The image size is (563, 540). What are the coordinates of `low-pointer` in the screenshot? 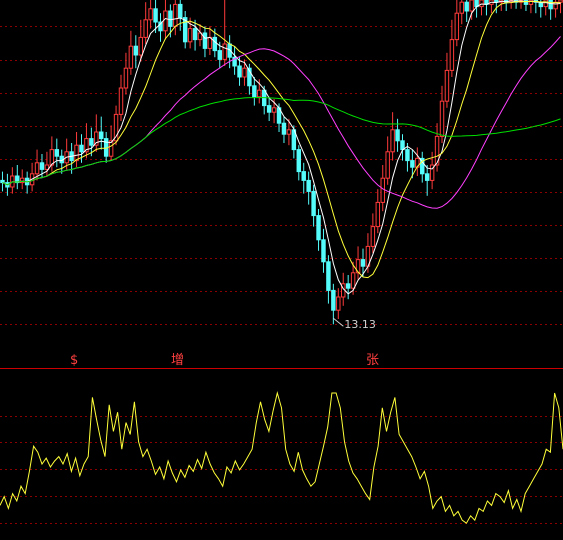 It's located at (338, 322).